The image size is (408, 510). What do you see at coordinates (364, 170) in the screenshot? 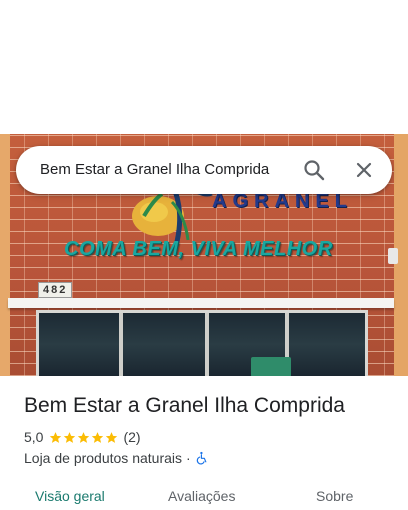
I see `close-icon` at bounding box center [364, 170].